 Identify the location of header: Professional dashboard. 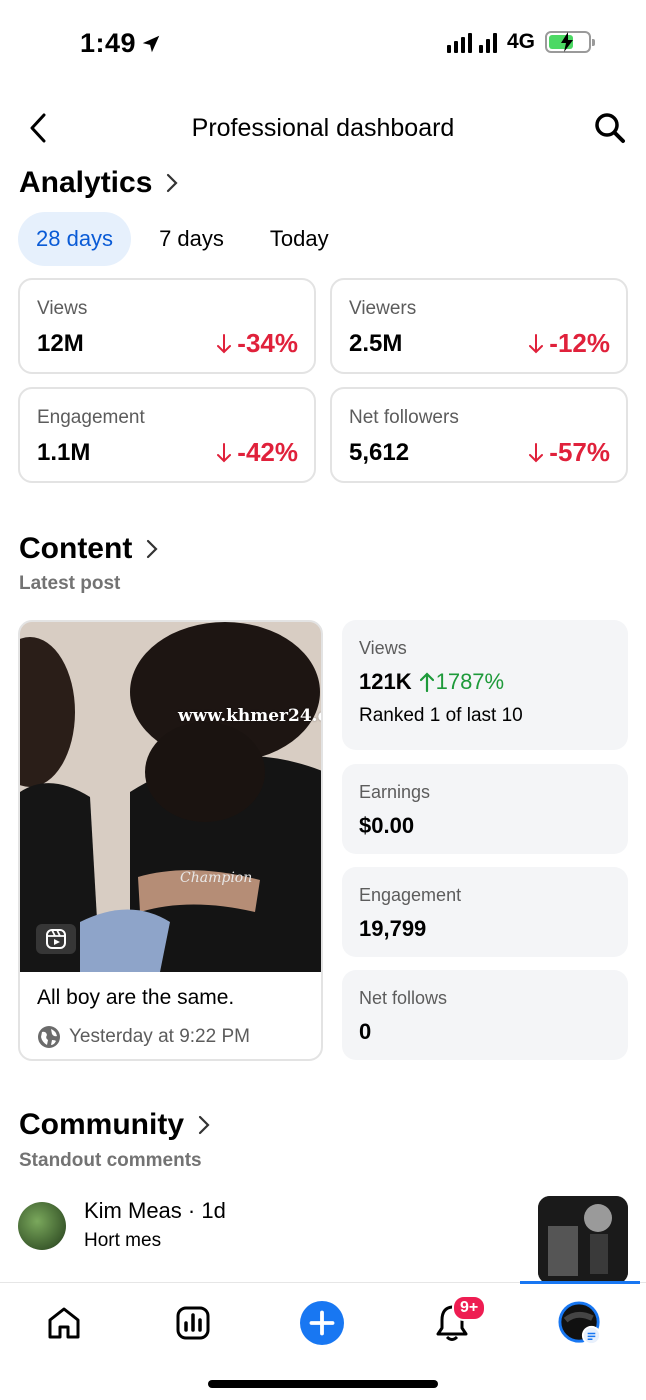
(323, 128).